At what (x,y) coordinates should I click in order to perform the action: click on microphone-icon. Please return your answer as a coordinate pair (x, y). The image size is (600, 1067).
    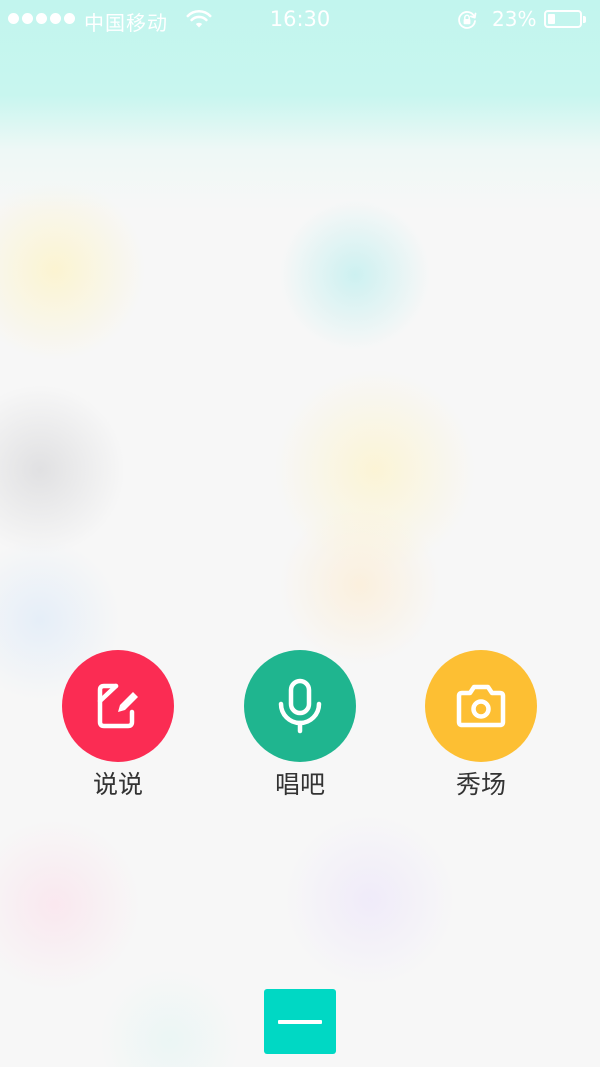
    Looking at the image, I should click on (300, 706).